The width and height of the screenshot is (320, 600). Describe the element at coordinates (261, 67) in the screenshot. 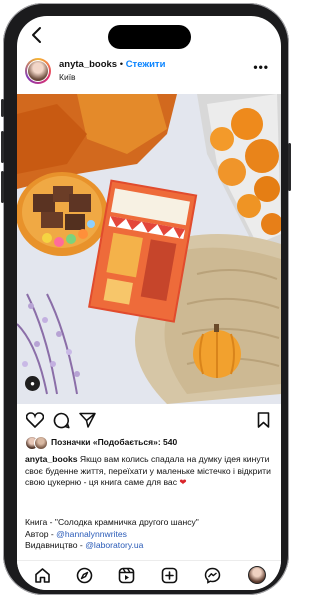

I see `more-options-icon: •••` at that location.